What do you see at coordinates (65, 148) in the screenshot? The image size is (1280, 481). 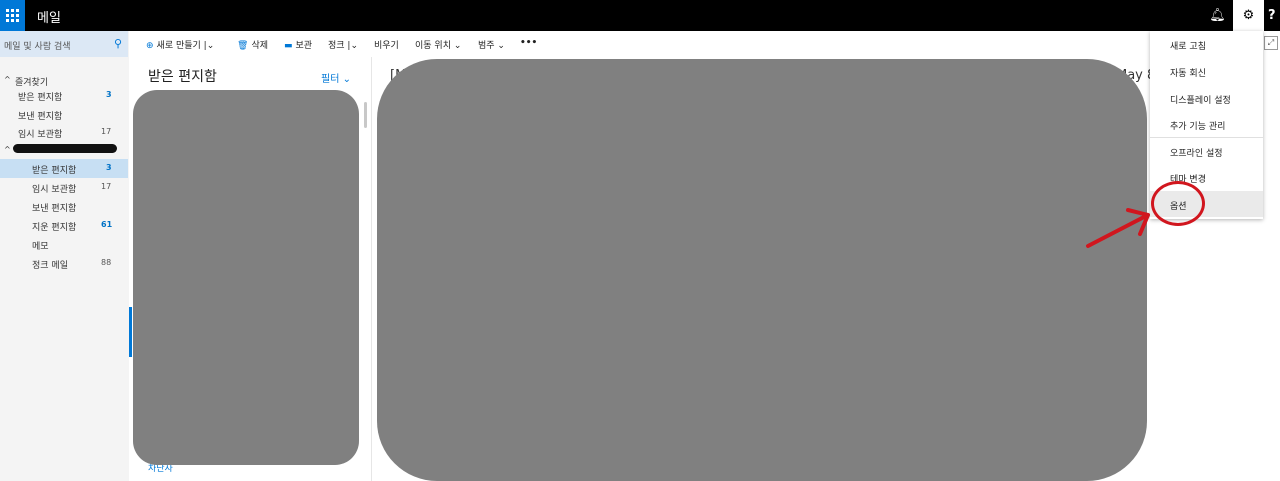 I see `redacted-account-name` at bounding box center [65, 148].